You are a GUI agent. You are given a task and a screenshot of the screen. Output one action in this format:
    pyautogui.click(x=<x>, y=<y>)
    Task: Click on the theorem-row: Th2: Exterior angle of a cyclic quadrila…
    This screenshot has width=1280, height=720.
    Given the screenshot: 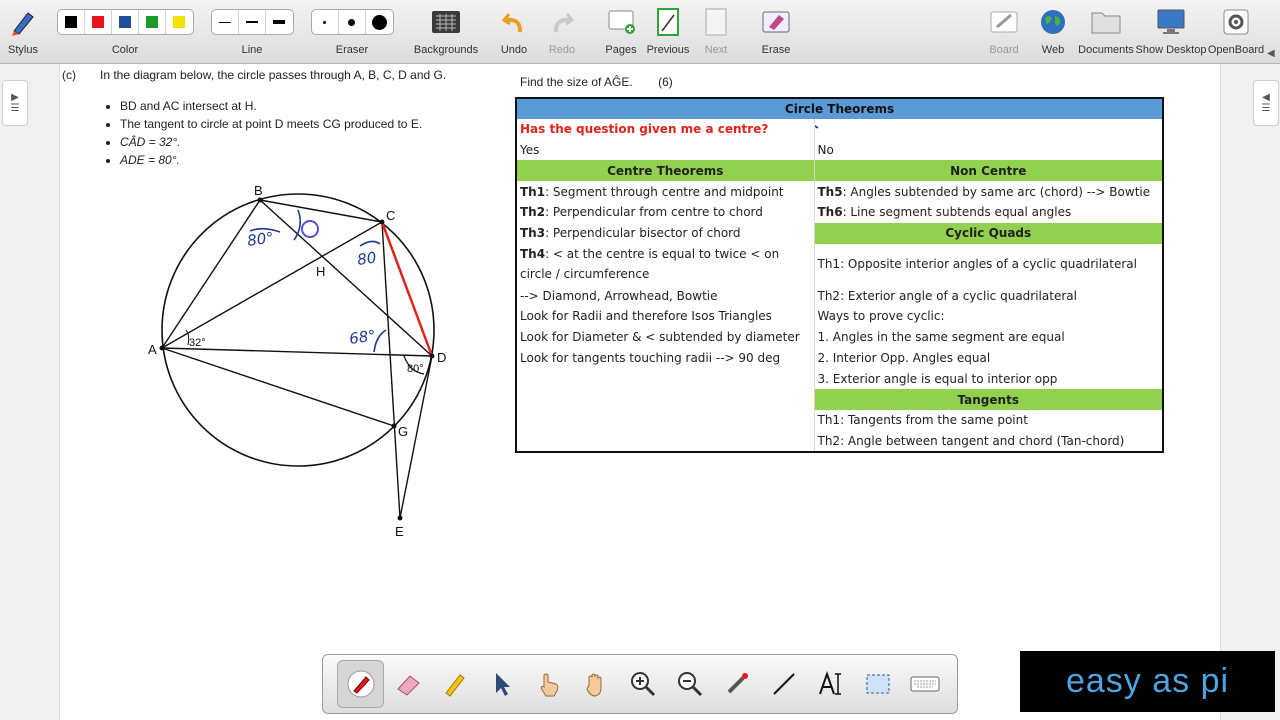 What is the action you would take?
    pyautogui.click(x=989, y=295)
    